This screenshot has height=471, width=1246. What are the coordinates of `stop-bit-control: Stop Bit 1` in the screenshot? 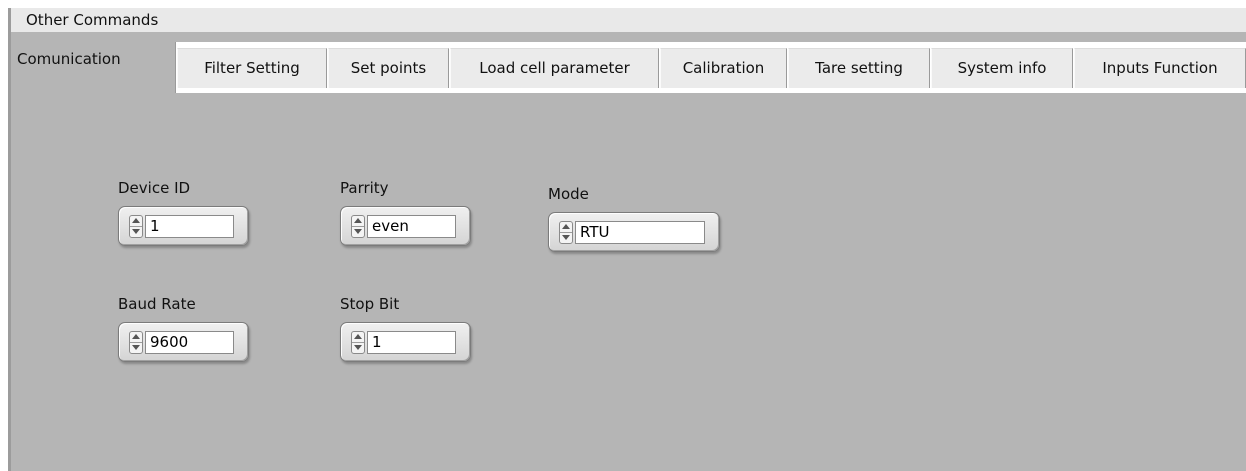 It's located at (410, 330).